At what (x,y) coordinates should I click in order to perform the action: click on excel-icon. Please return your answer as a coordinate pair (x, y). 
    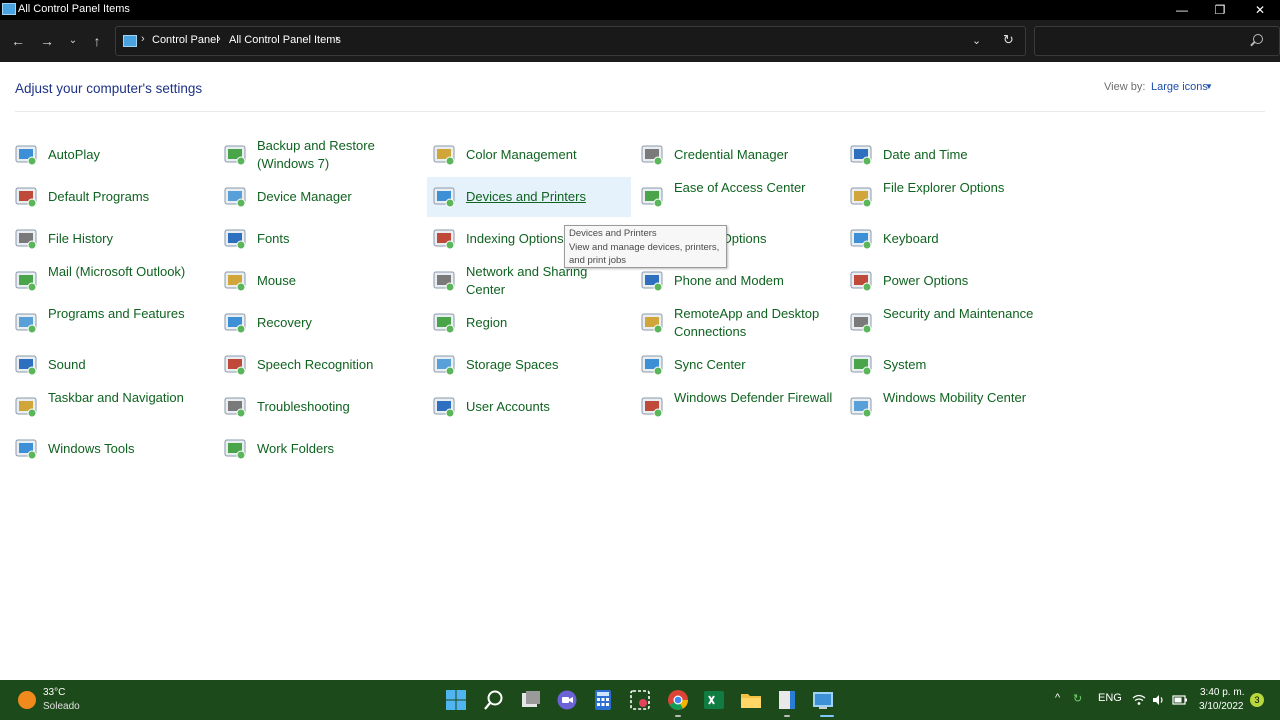
    Looking at the image, I should click on (714, 700).